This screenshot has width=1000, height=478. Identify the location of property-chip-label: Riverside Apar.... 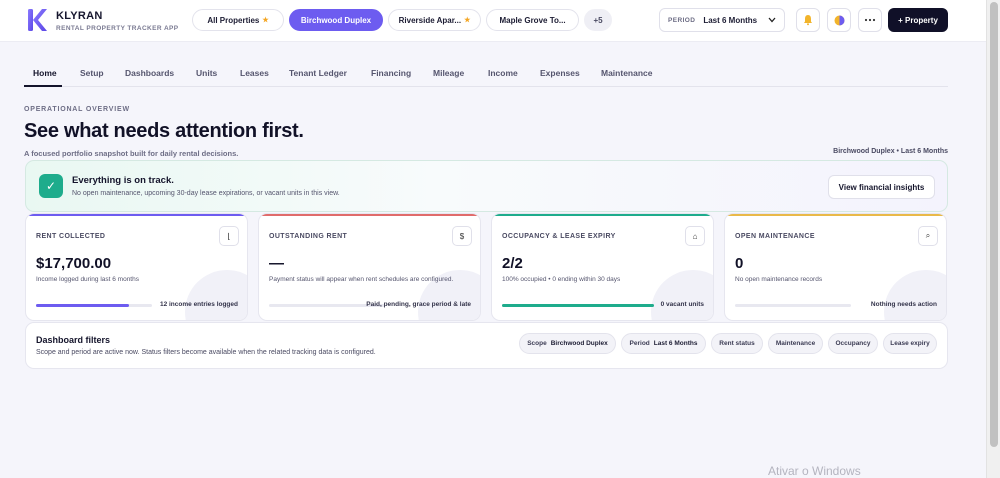
(430, 20).